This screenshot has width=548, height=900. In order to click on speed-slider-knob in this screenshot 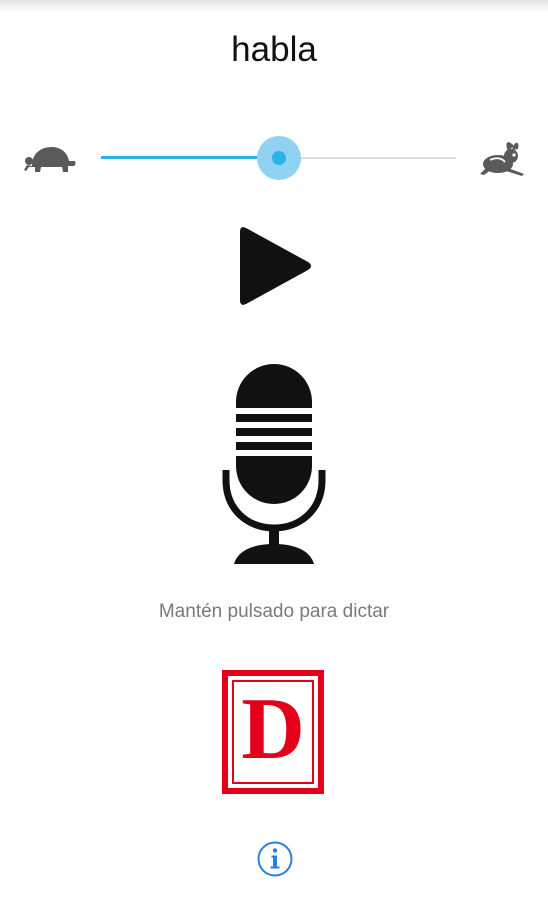, I will do `click(278, 158)`.